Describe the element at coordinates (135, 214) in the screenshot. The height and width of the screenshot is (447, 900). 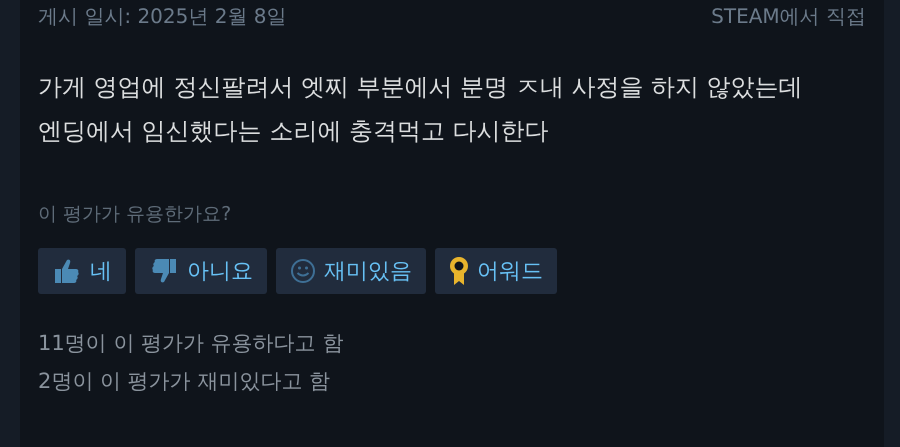
I see `helpful-question: 이 평가가 유용한가요?` at that location.